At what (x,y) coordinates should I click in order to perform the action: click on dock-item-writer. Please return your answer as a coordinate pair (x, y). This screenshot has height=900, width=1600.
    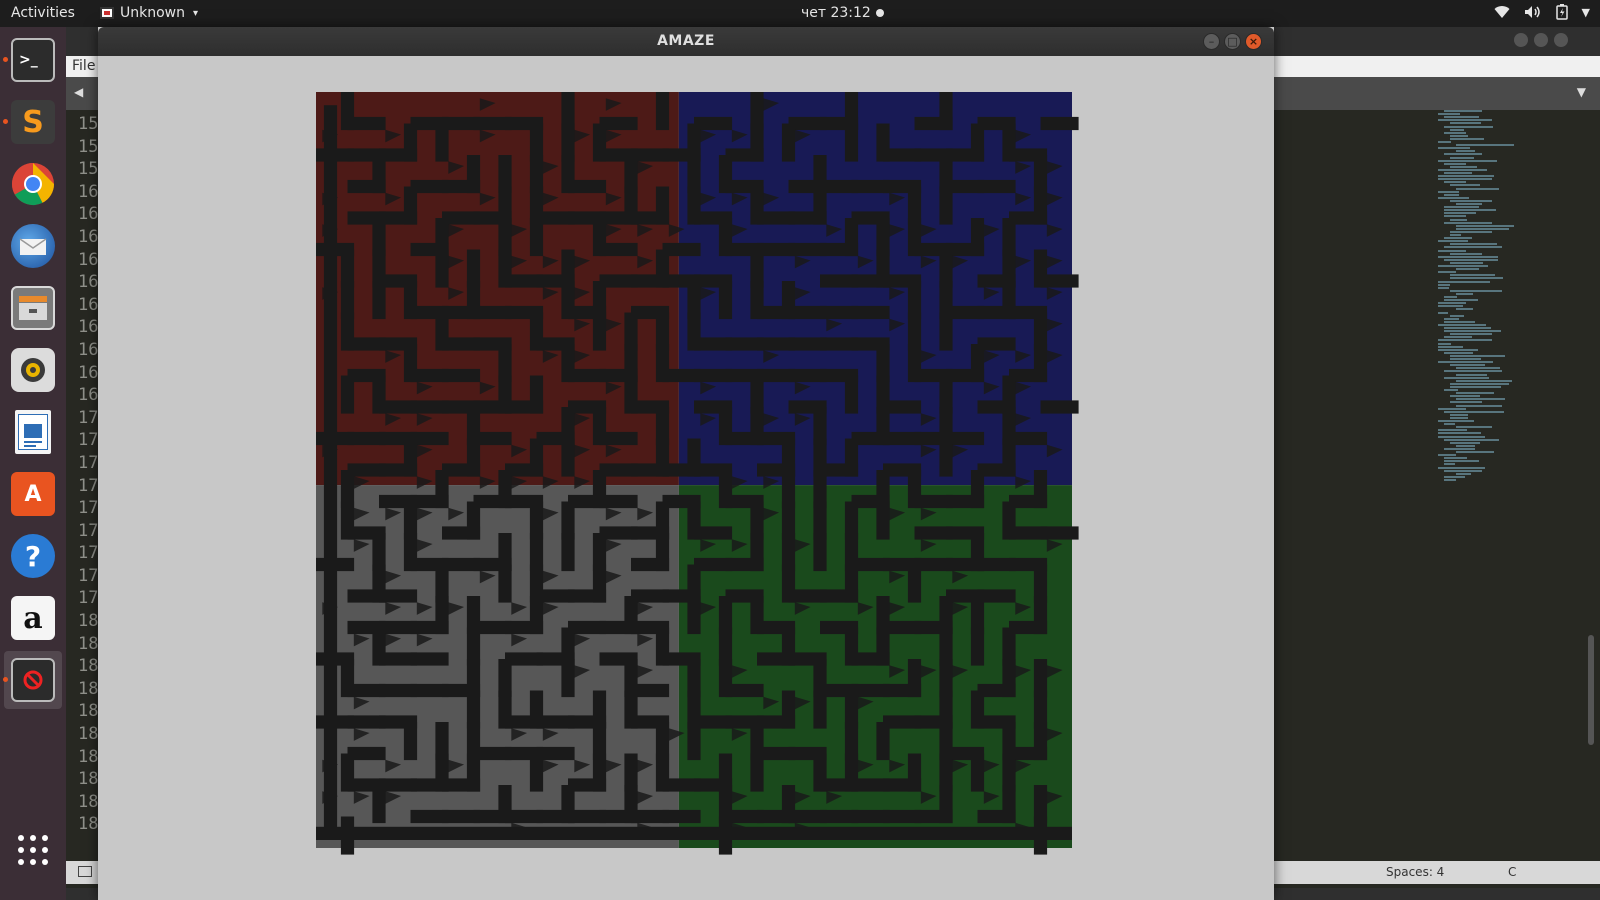
    Looking at the image, I should click on (33, 432).